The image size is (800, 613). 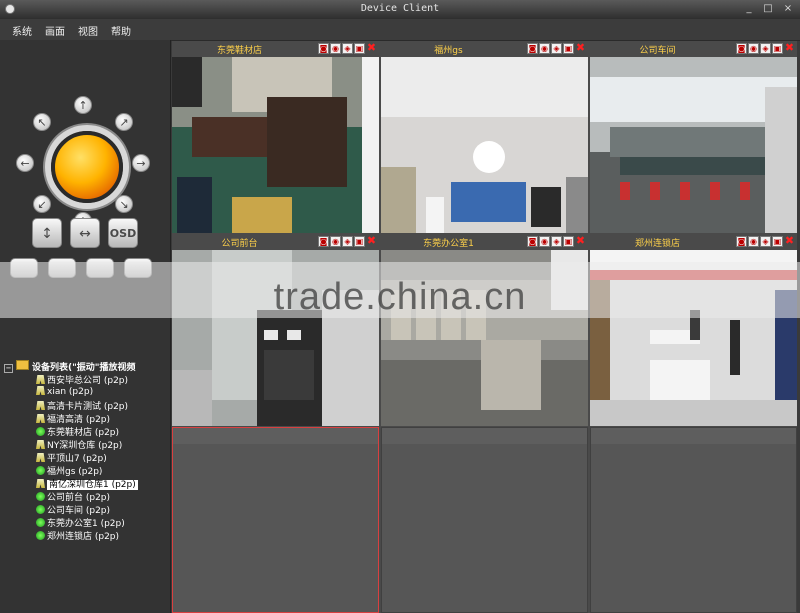 I want to click on video-cell: 东莞鞋材店 ◙ ◉ ◈ ▣ ✖, so click(x=275, y=137).